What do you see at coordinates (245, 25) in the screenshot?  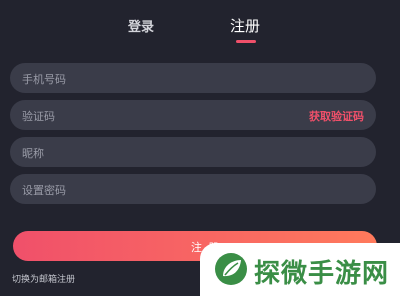 I see `tab-register: 注册` at bounding box center [245, 25].